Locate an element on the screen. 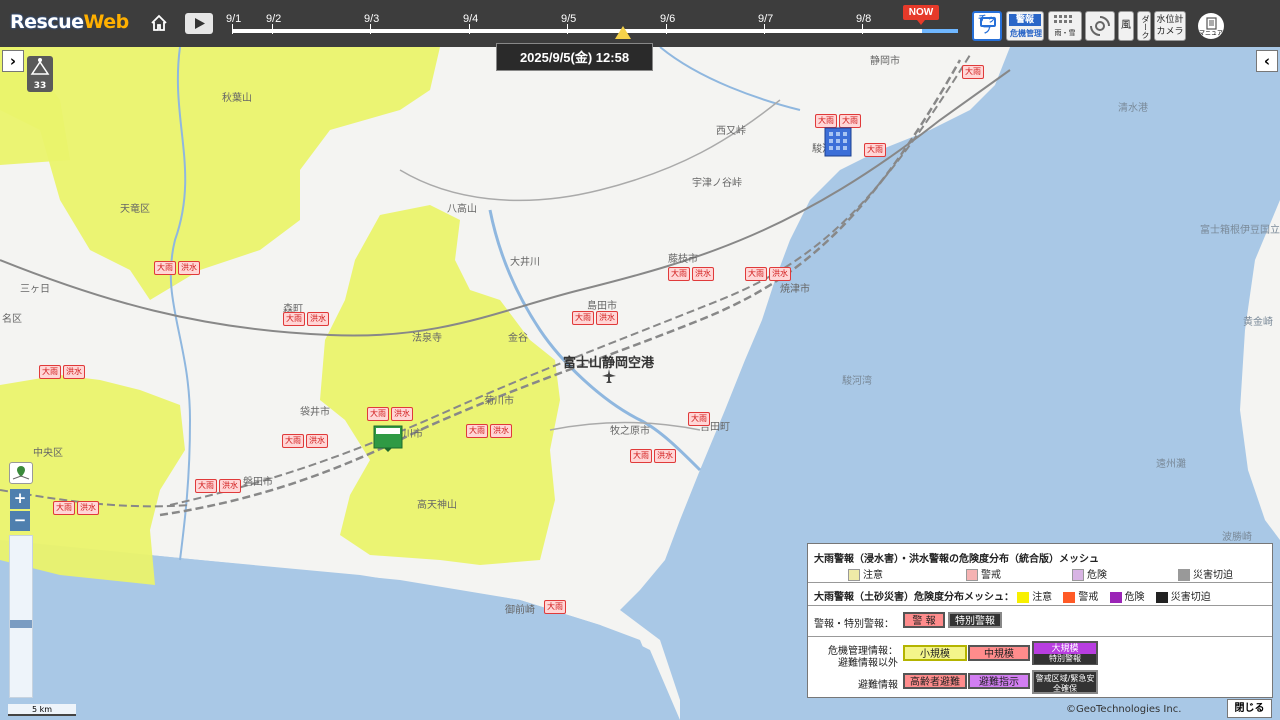 The width and height of the screenshot is (1280, 720). legend-evac-emergency: 警戒区域/緊急安全確保 is located at coordinates (1065, 682).